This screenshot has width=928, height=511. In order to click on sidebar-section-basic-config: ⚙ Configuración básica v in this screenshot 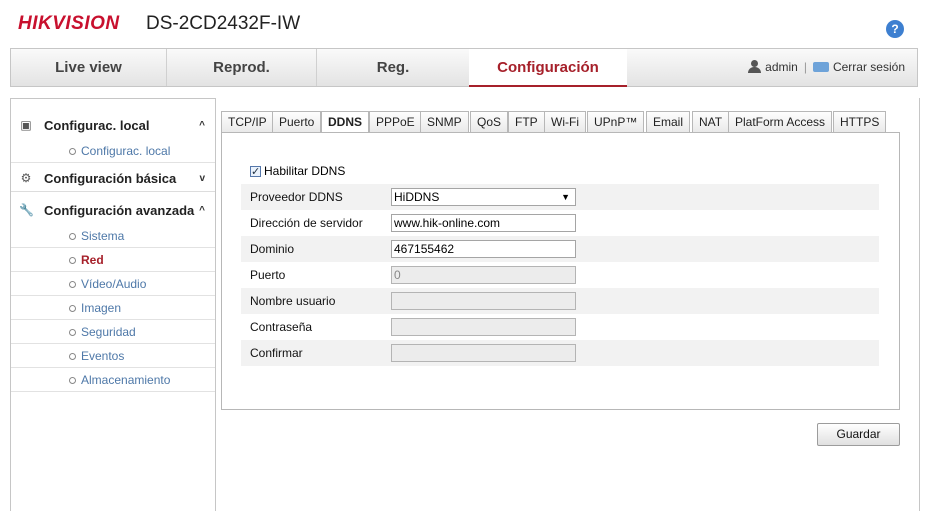, I will do `click(113, 178)`.